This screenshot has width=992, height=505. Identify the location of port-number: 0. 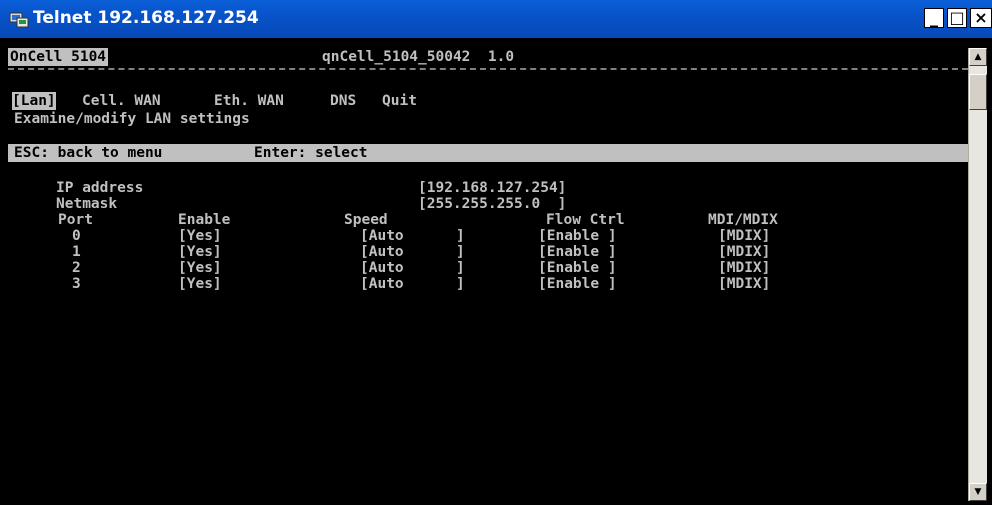
(76, 236).